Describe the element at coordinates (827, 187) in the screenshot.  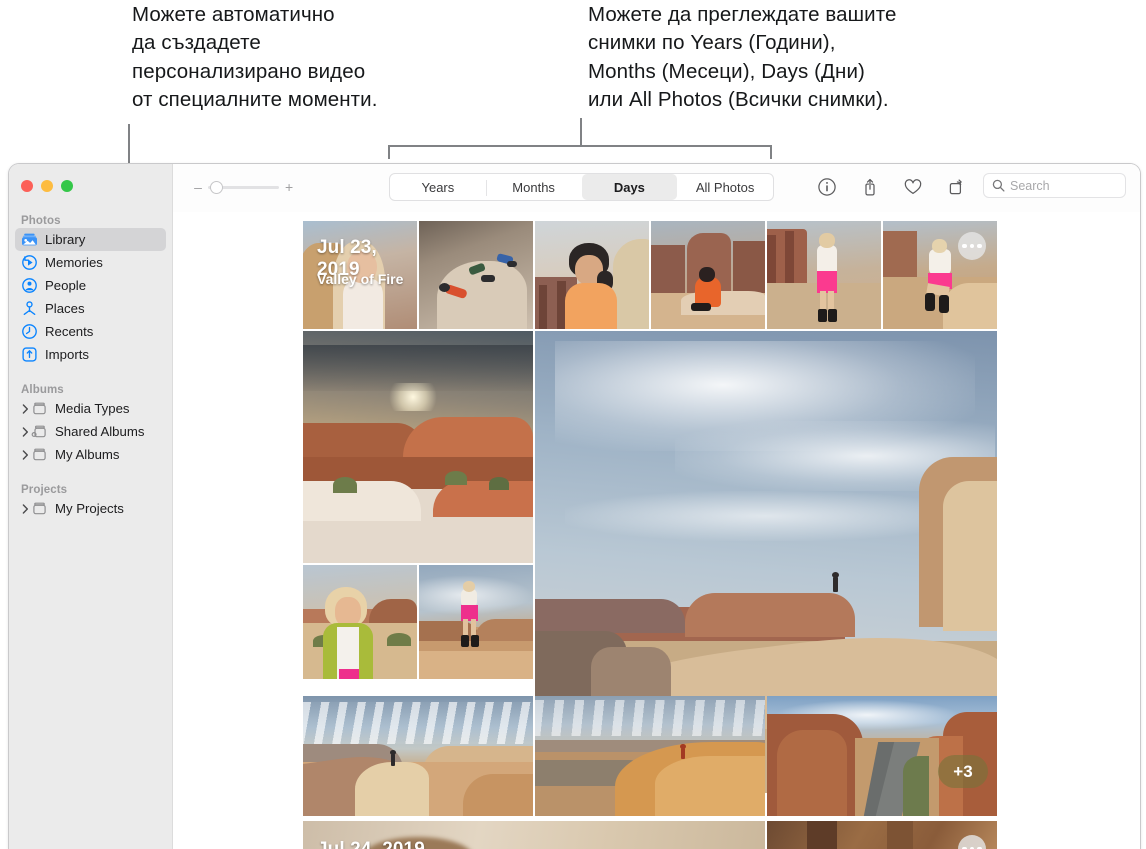
I see `info-icon` at that location.